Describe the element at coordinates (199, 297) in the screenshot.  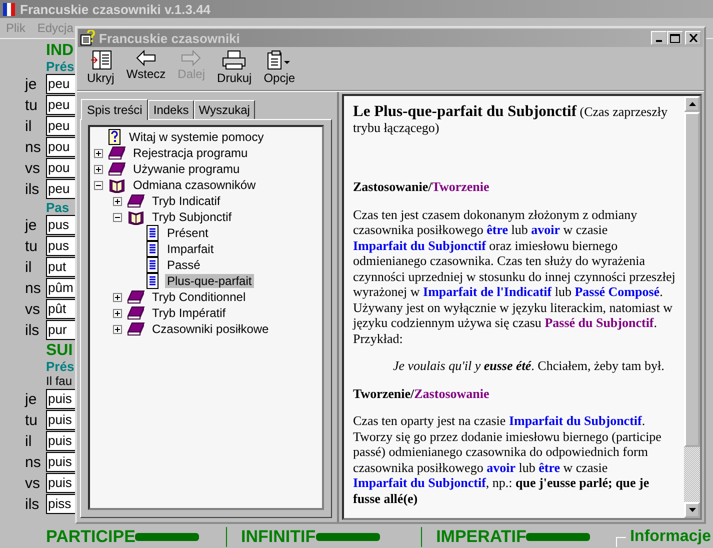
I see `tree-item: Tryb Conditionnel` at that location.